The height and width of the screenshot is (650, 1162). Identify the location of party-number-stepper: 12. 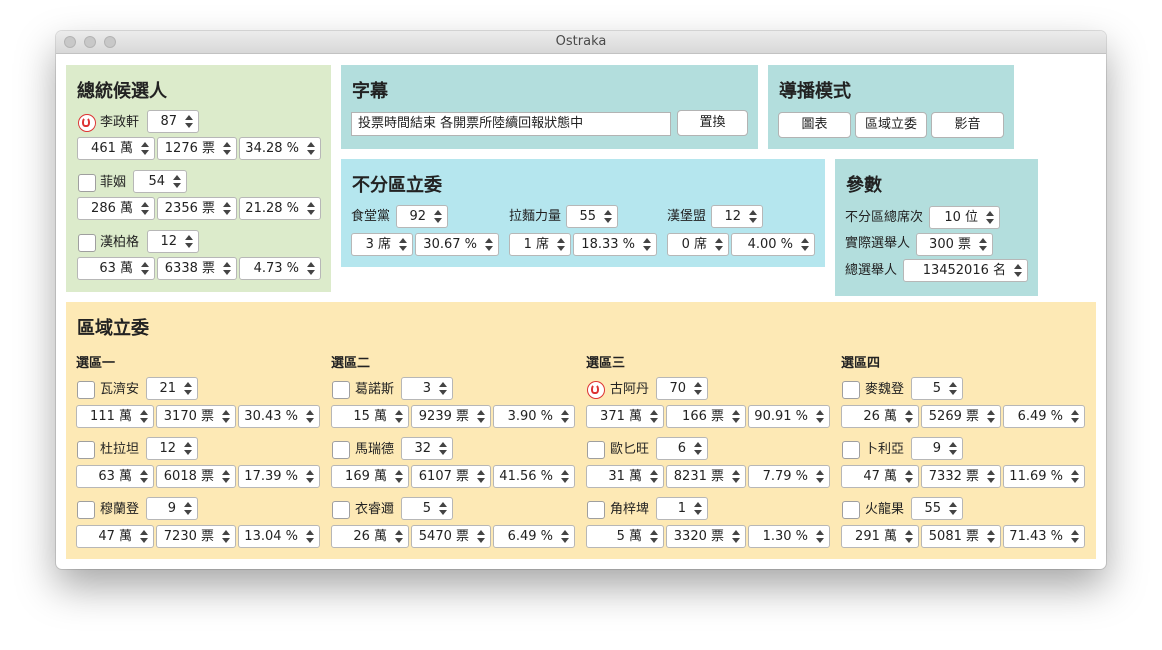
(737, 216).